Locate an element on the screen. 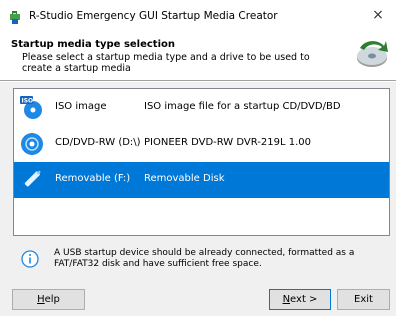 The width and height of the screenshot is (396, 316). media-item-removable: Removable (F:) Removable Disk is located at coordinates (201, 180).